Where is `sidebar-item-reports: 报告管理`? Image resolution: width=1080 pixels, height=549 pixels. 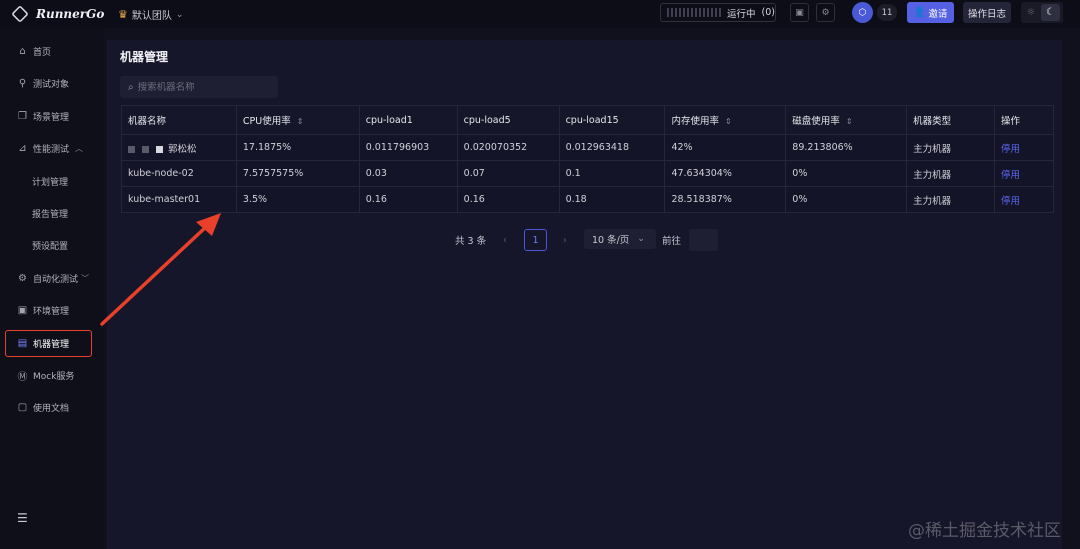 sidebar-item-reports: 报告管理 is located at coordinates (52, 213).